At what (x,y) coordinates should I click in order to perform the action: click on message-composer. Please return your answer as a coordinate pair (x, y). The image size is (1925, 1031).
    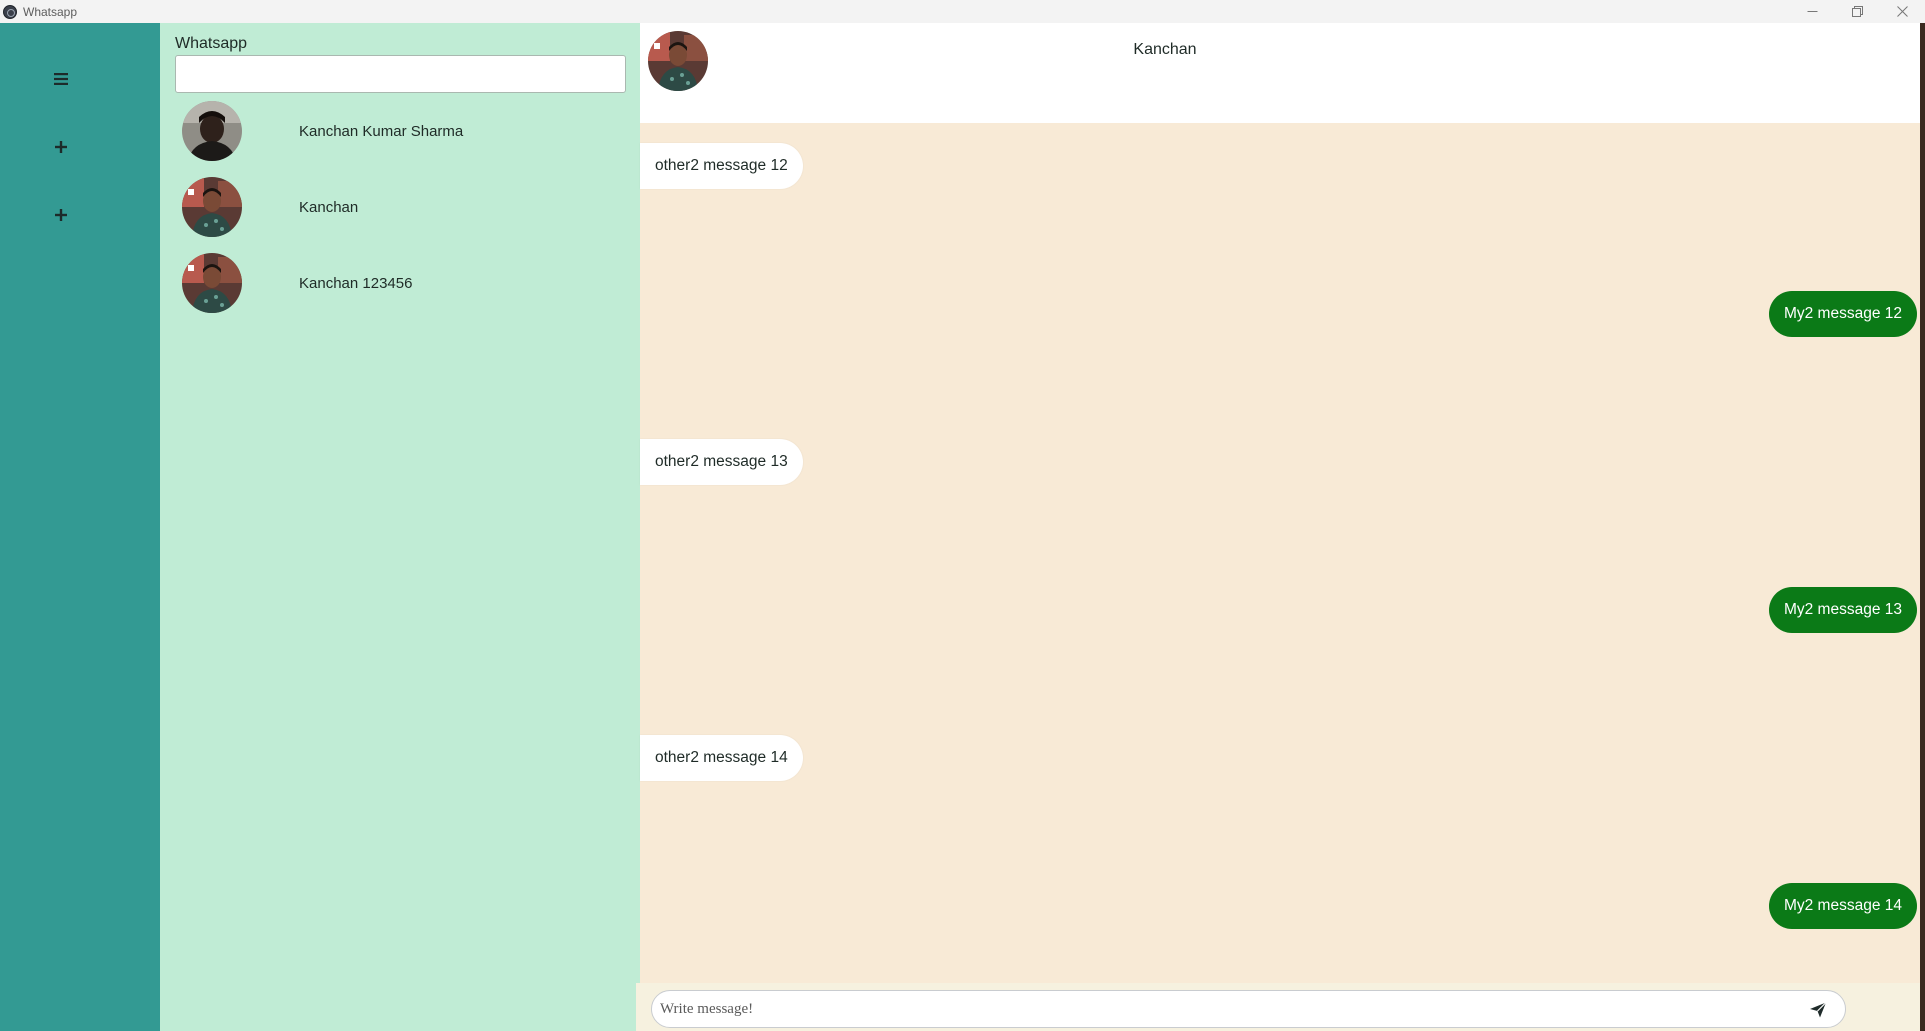
    Looking at the image, I should click on (1248, 1009).